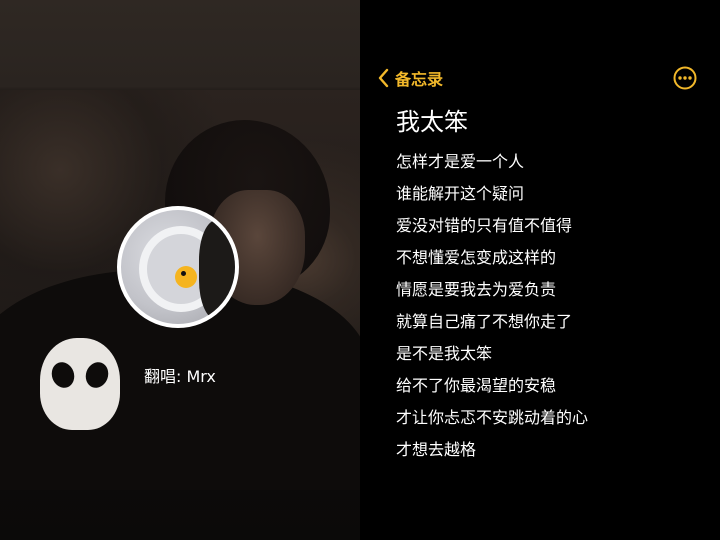  Describe the element at coordinates (186, 277) in the screenshot. I see `duck-figure` at that location.